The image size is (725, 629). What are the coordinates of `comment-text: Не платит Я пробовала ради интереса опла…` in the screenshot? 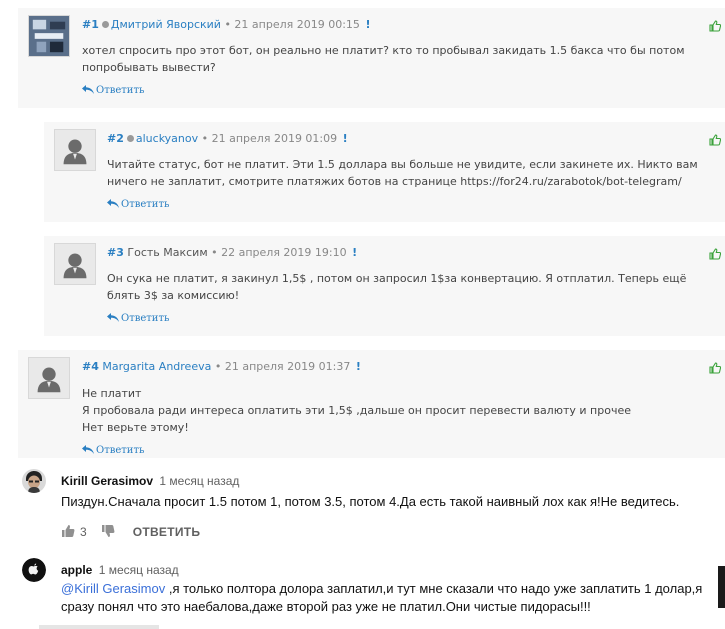 It's located at (392, 410).